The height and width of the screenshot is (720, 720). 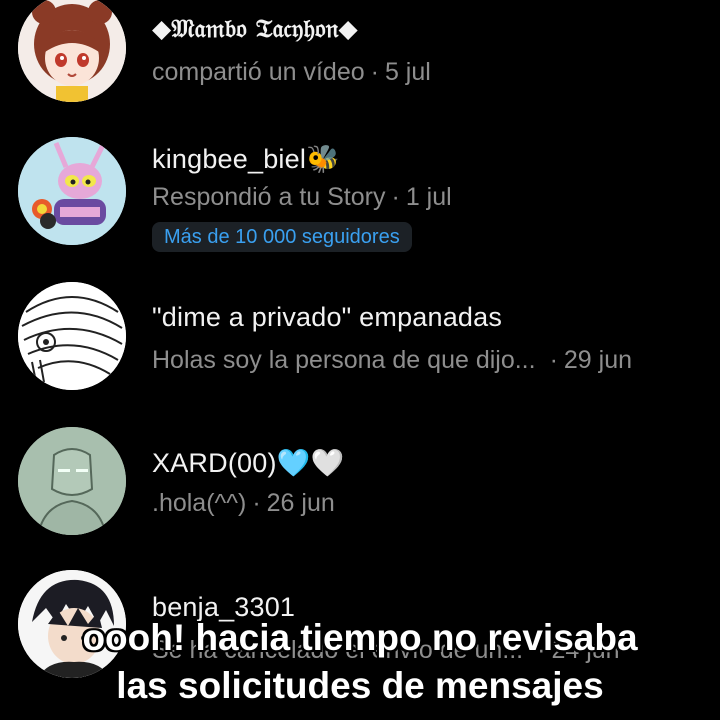 What do you see at coordinates (269, 197) in the screenshot?
I see `request-activity: Respondió a tu Story` at bounding box center [269, 197].